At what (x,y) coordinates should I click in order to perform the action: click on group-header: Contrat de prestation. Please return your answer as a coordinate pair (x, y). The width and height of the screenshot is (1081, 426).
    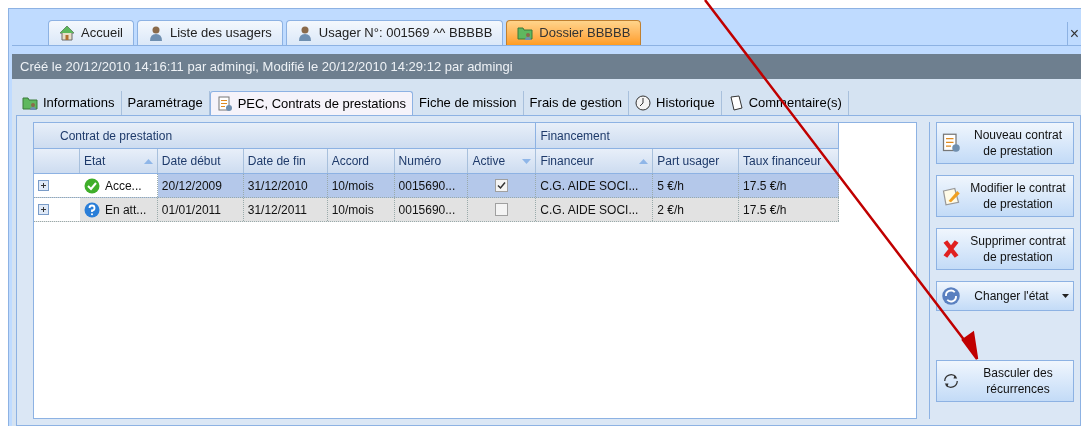
    Looking at the image, I should click on (285, 135).